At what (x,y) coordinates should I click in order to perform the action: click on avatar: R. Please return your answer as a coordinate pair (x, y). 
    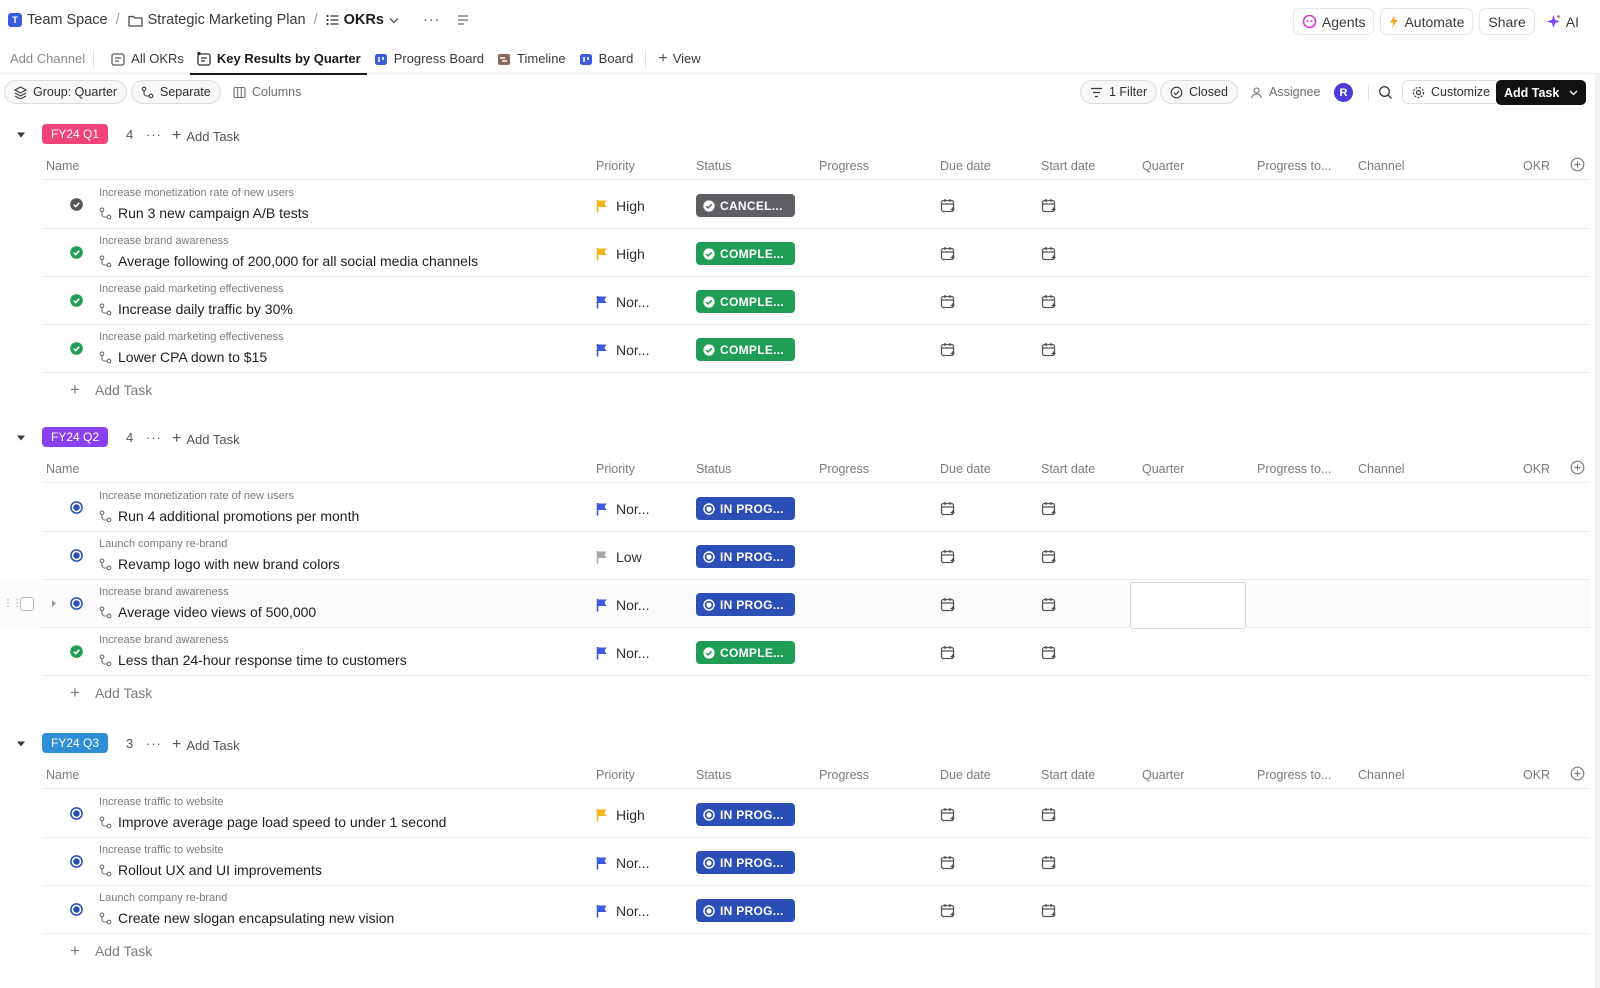
    Looking at the image, I should click on (1343, 92).